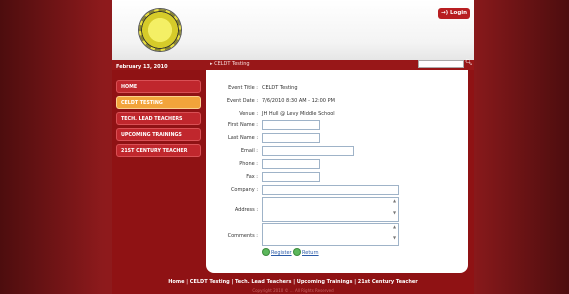  What do you see at coordinates (242, 125) in the screenshot?
I see `first-name-label: First Name :` at bounding box center [242, 125].